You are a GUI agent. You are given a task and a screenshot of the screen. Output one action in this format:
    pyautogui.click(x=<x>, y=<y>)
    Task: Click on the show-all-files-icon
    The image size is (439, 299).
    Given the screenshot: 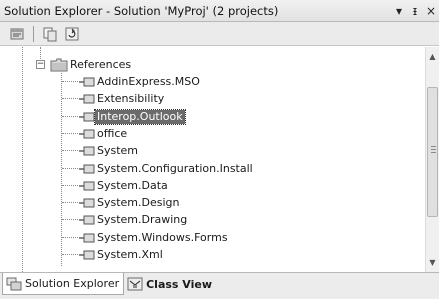 What is the action you would take?
    pyautogui.click(x=50, y=34)
    